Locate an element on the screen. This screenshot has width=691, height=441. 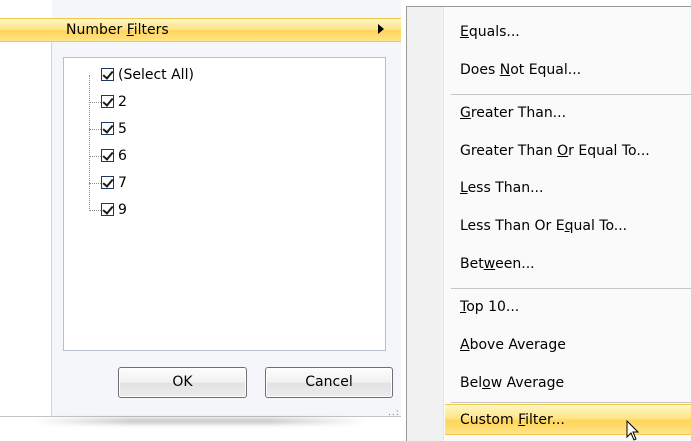
submenu-icon-gutter is located at coordinates (425, 224).